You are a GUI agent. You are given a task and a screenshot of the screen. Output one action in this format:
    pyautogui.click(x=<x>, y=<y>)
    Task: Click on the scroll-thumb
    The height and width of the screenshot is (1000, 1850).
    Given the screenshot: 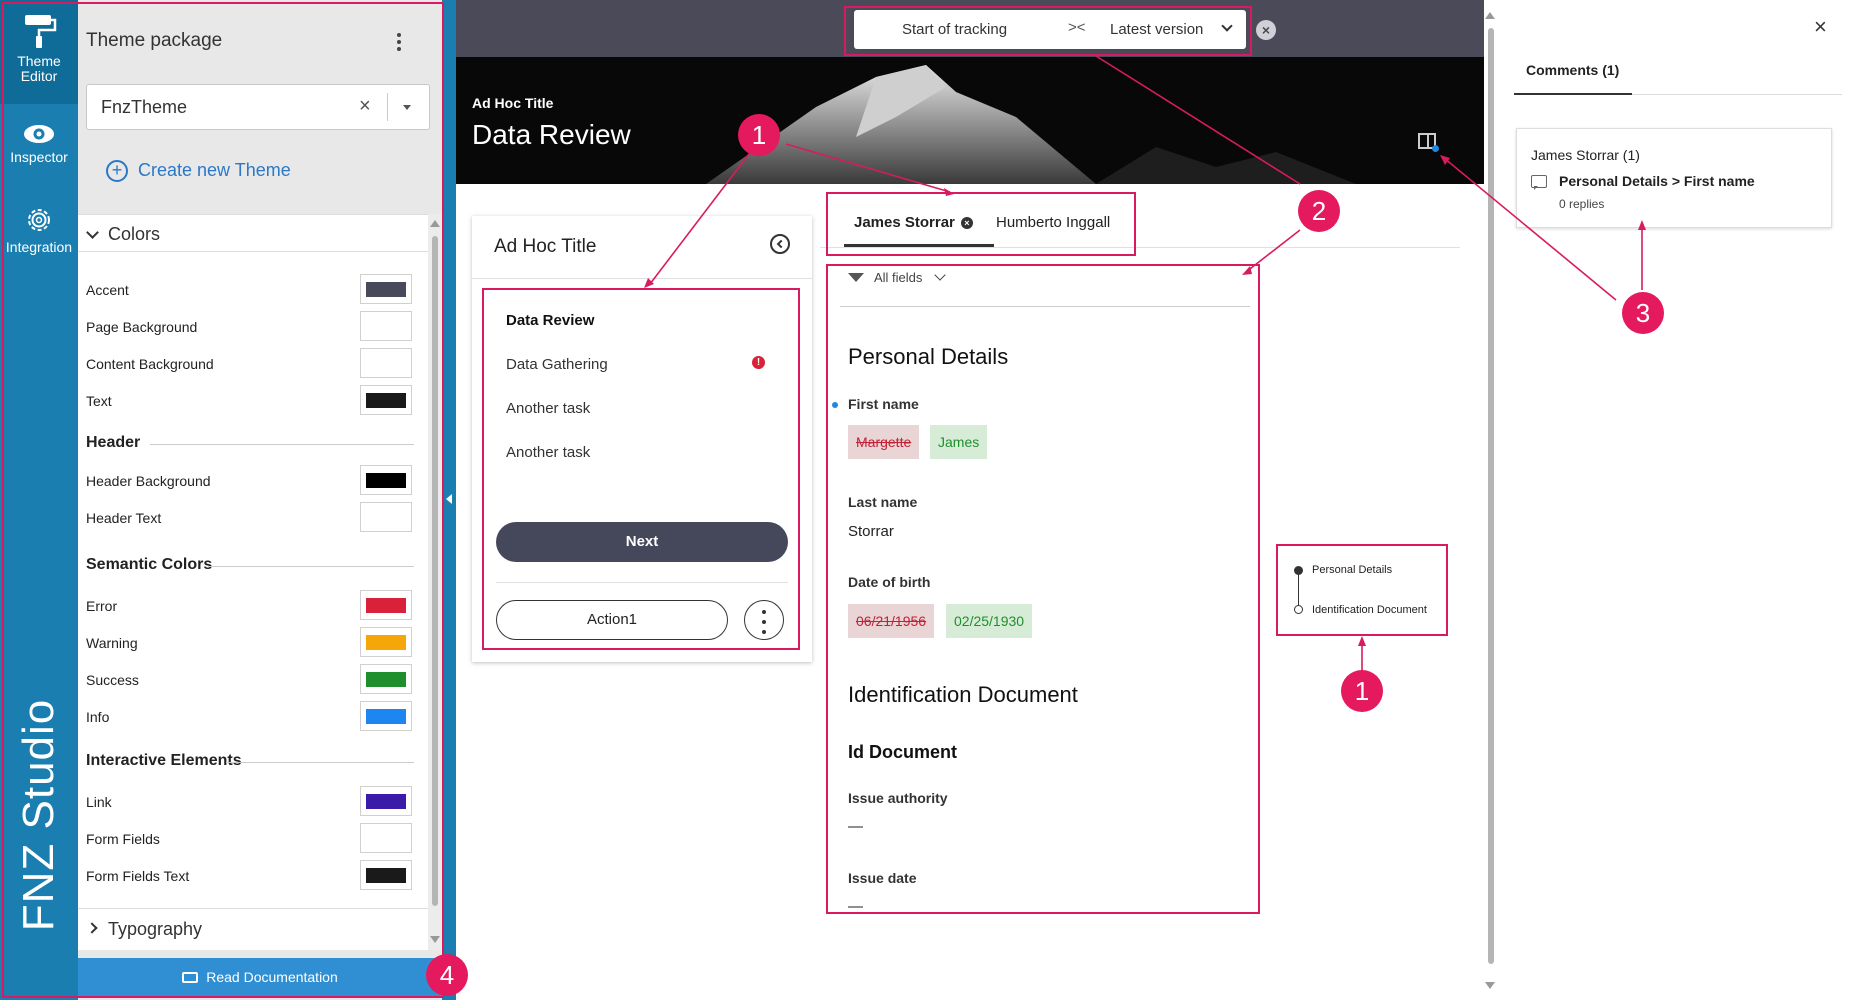 What is the action you would take?
    pyautogui.click(x=1491, y=496)
    